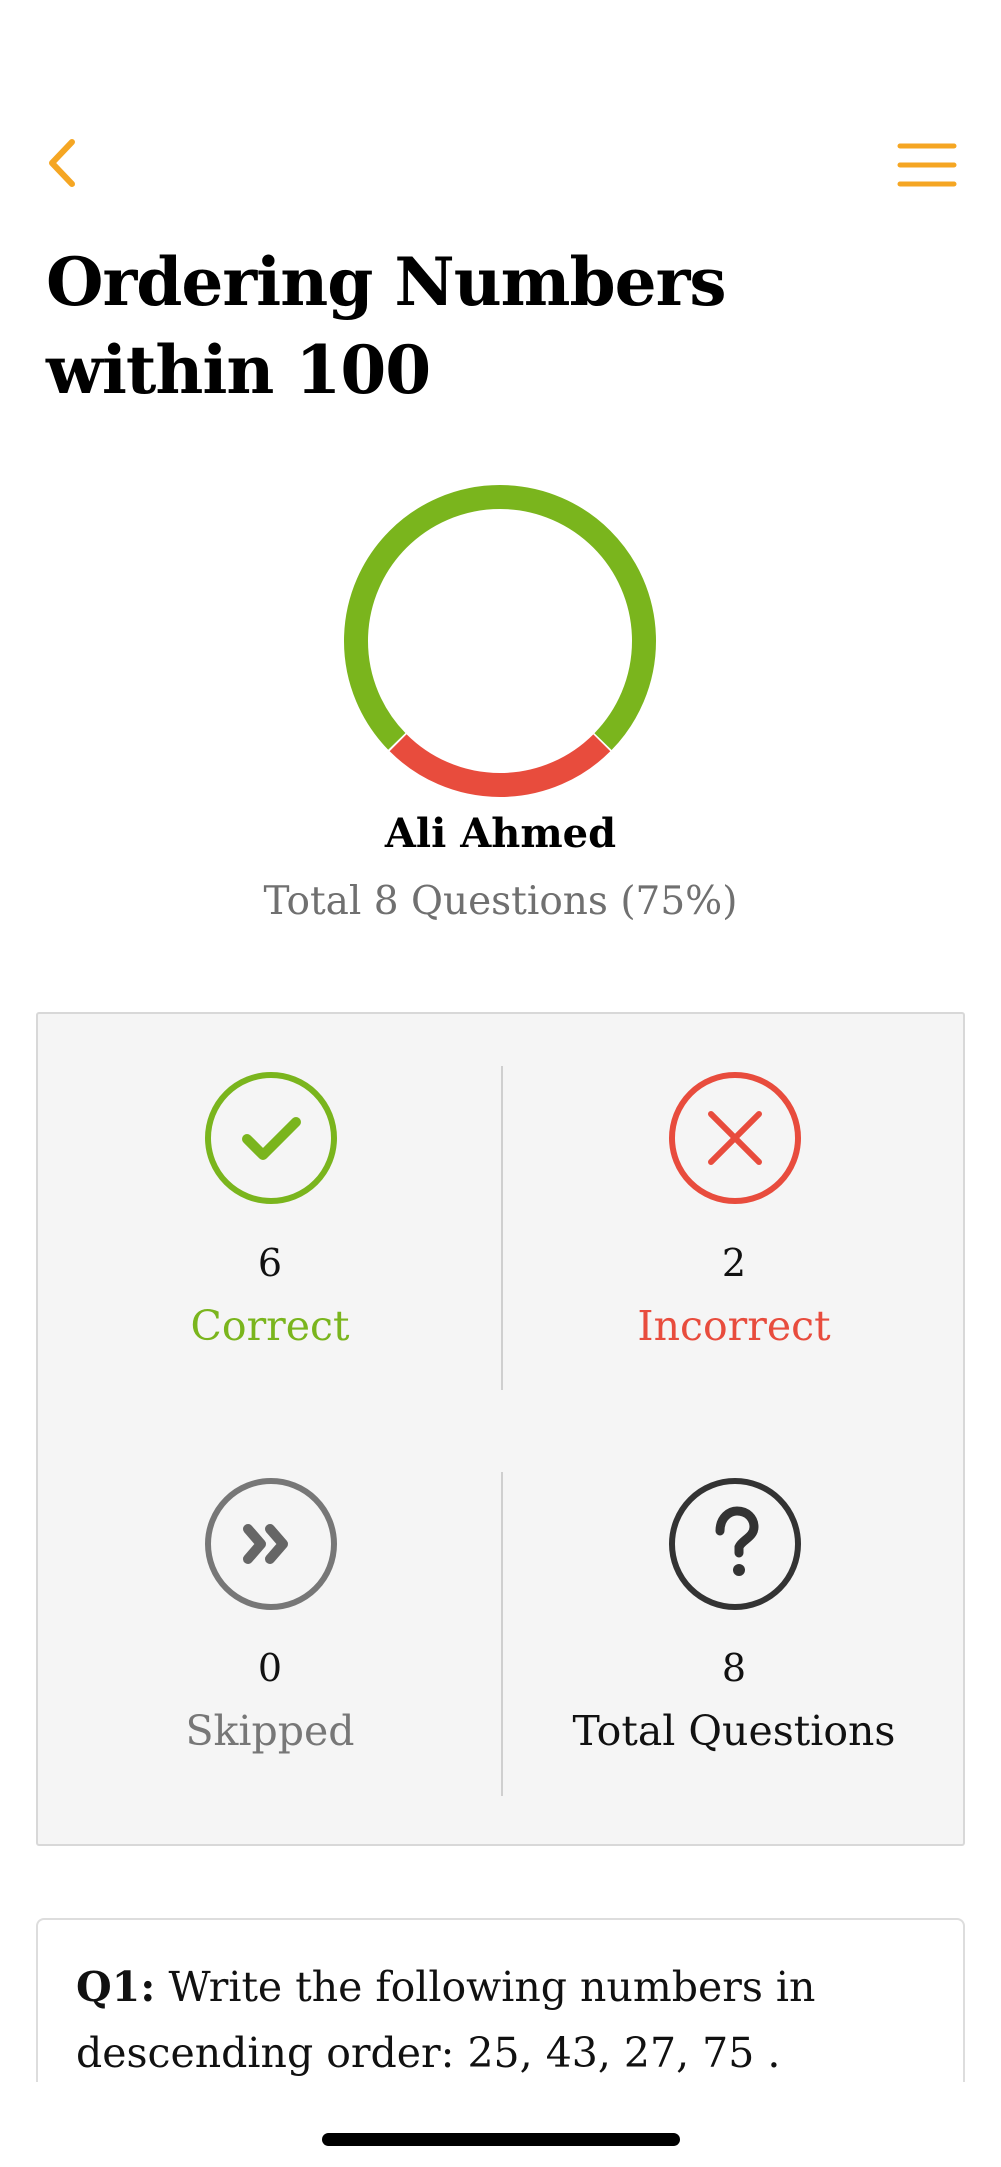  Describe the element at coordinates (734, 1221) in the screenshot. I see `stat-incorrect: 2 Incorrect` at that location.